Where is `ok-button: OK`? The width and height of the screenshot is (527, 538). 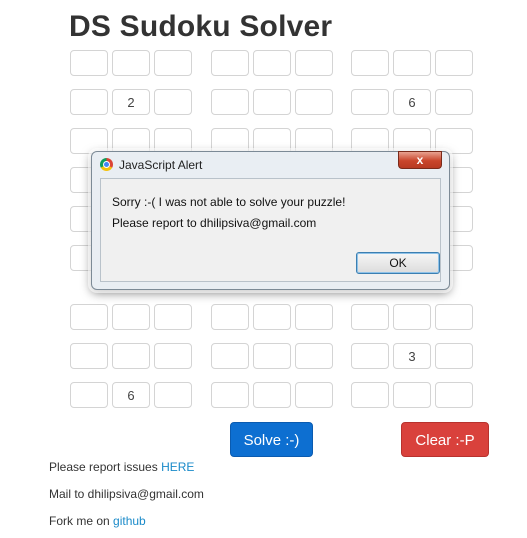 ok-button: OK is located at coordinates (398, 263).